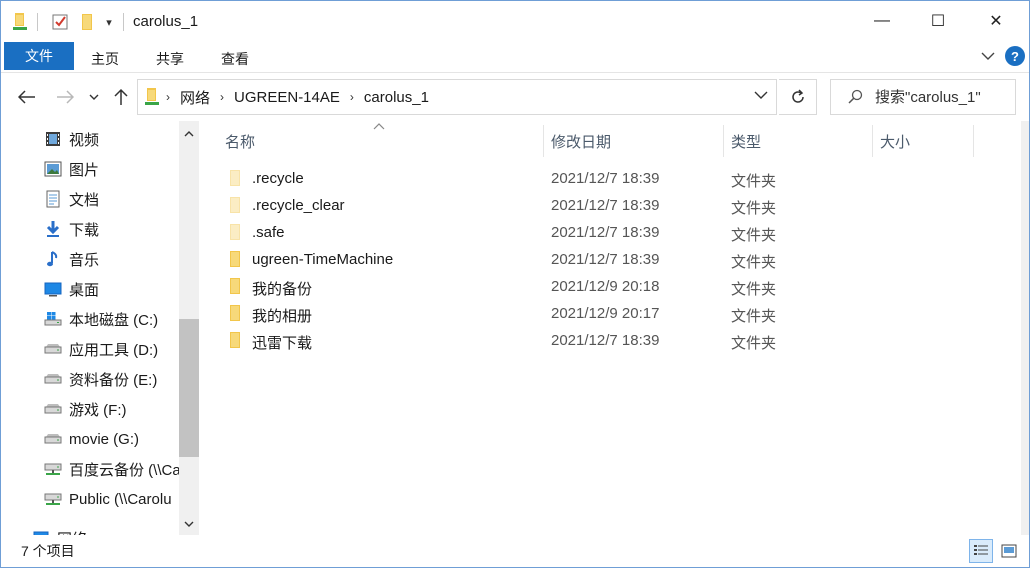  Describe the element at coordinates (166, 21) in the screenshot. I see `window-title: carolus_1` at that location.